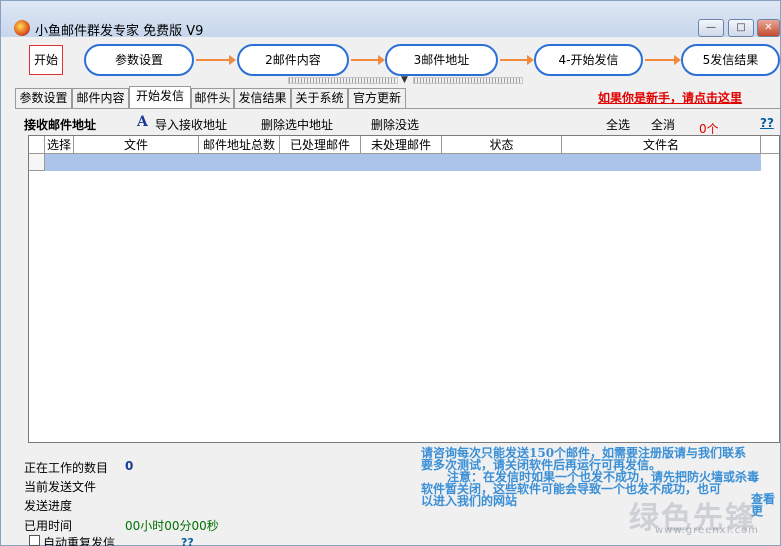 The image size is (781, 546). Describe the element at coordinates (320, 145) in the screenshot. I see `column-processed: 已处理邮件` at that location.